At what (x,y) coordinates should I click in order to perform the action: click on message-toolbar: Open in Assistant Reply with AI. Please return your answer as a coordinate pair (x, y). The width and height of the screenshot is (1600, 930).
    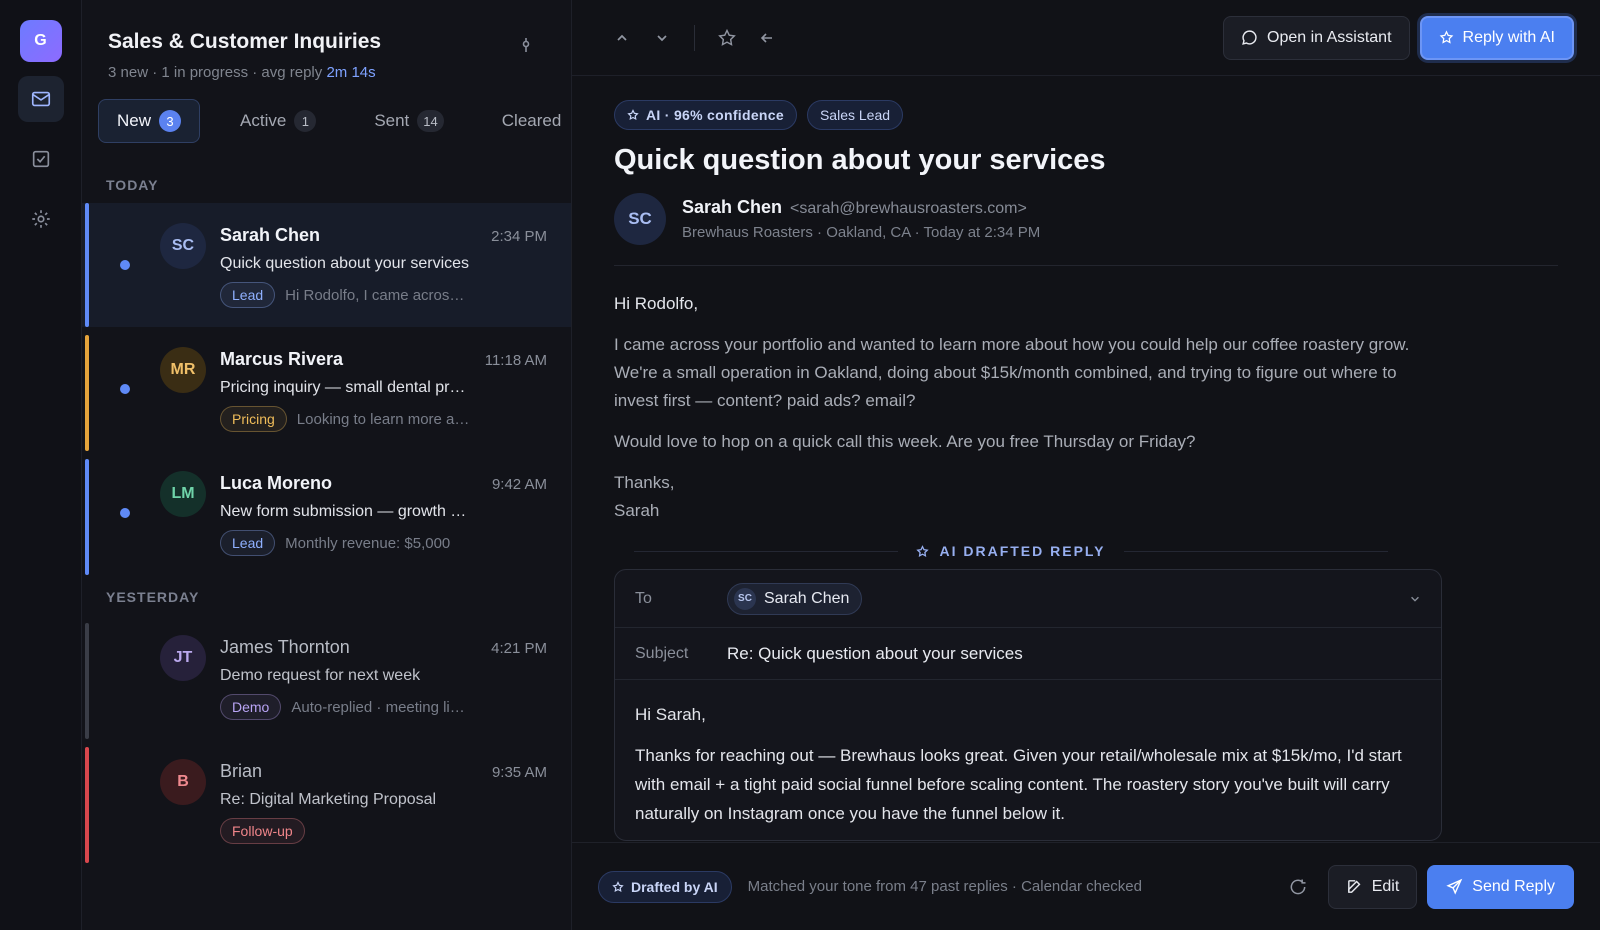
    Looking at the image, I should click on (1086, 38).